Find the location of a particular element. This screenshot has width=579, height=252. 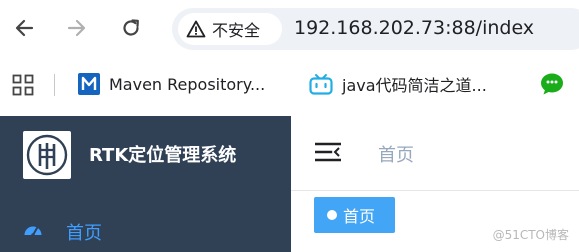

tag-label: 首页 is located at coordinates (359, 216).